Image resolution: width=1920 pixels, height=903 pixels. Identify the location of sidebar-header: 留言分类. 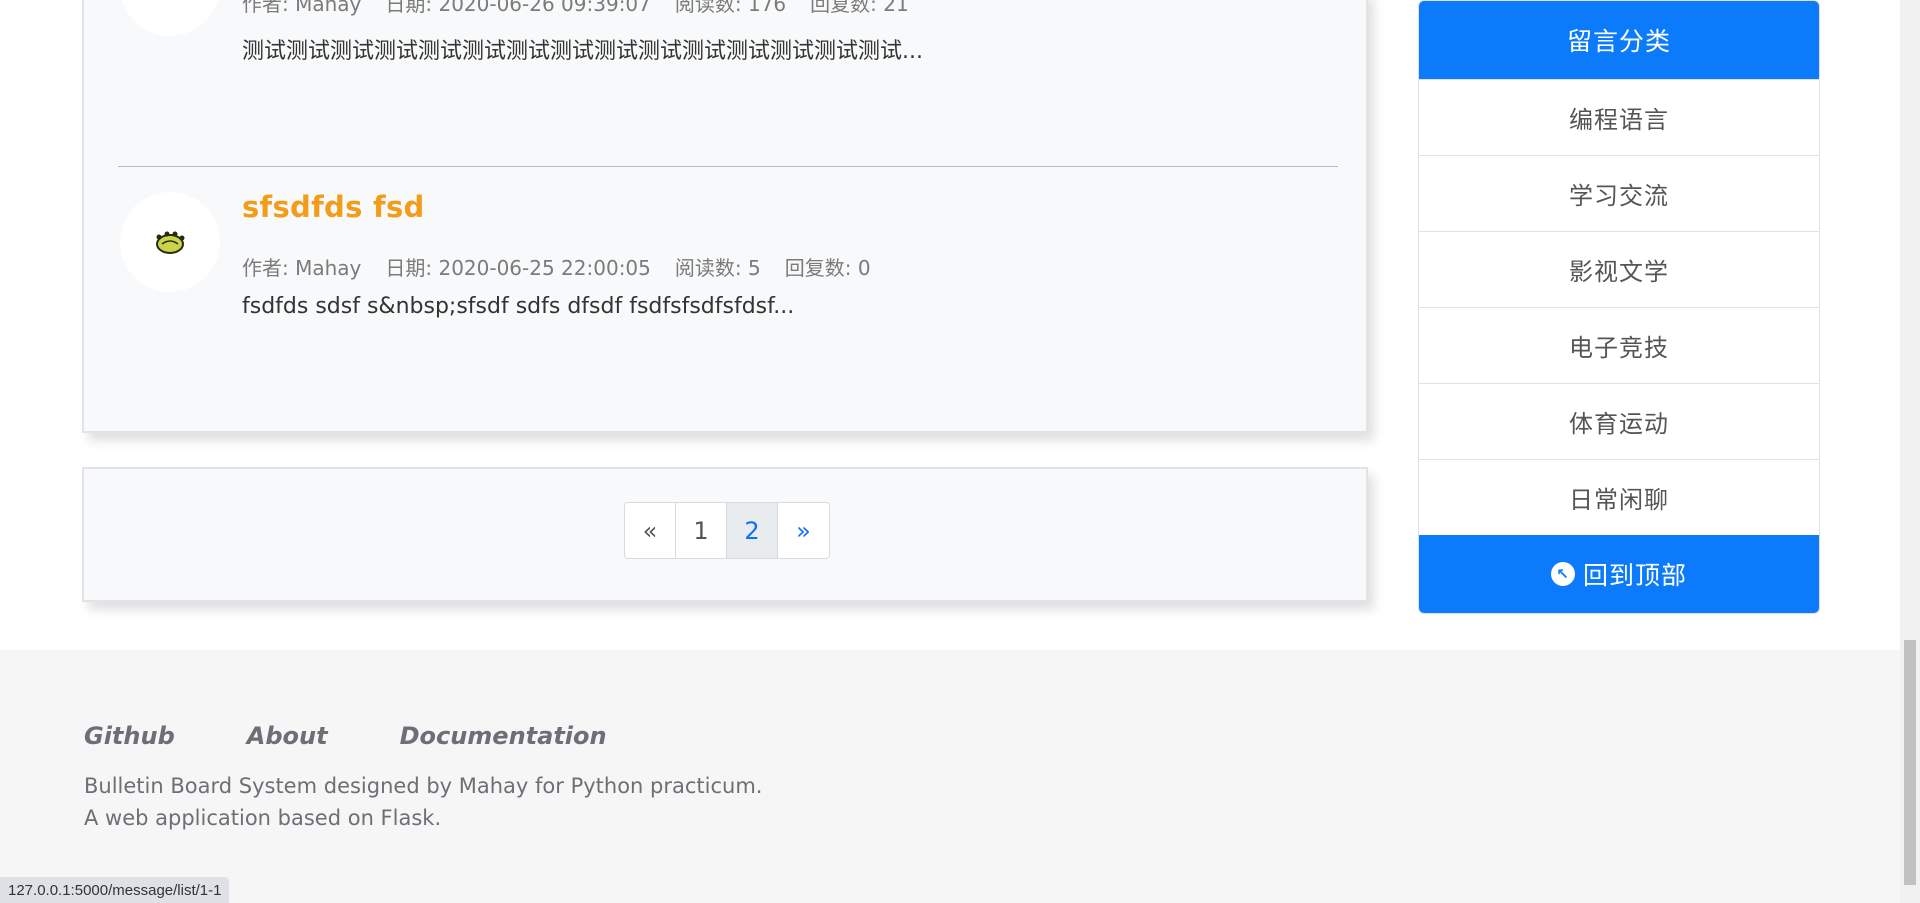
(1619, 40).